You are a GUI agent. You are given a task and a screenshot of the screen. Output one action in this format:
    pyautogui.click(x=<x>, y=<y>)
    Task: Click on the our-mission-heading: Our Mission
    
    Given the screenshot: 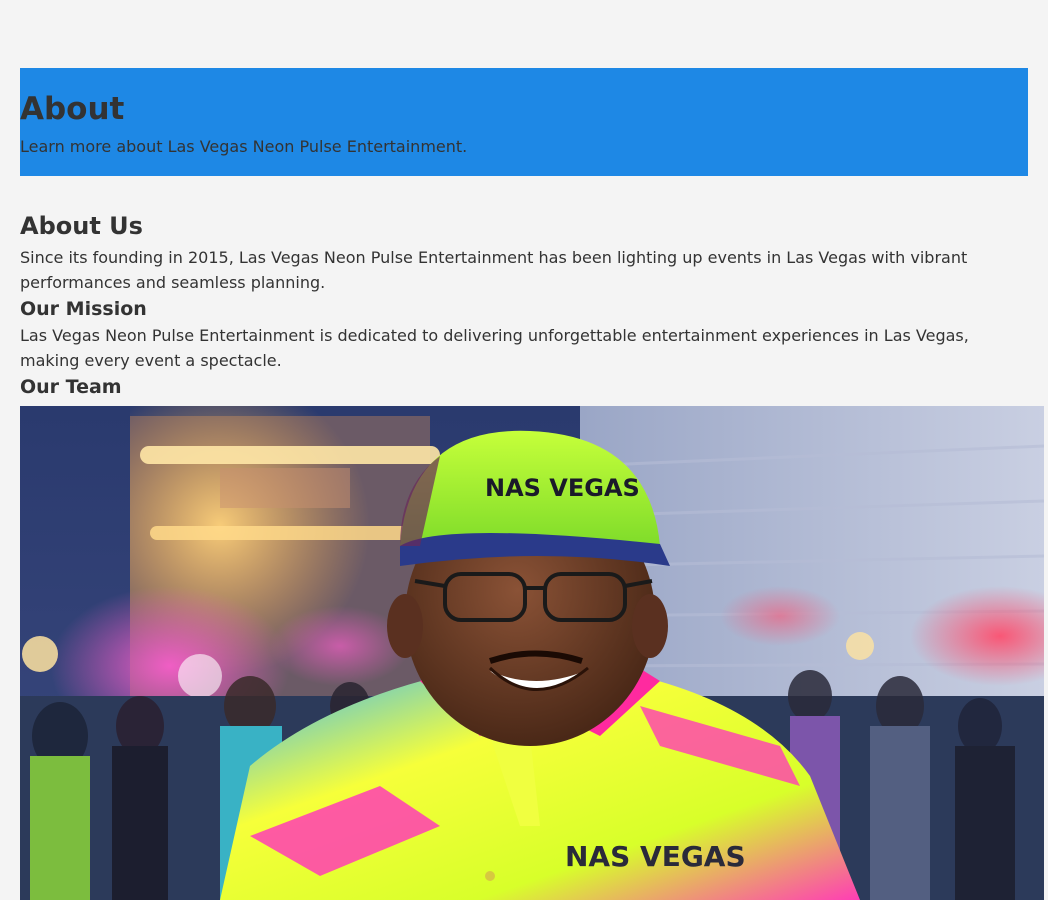 What is the action you would take?
    pyautogui.click(x=83, y=309)
    